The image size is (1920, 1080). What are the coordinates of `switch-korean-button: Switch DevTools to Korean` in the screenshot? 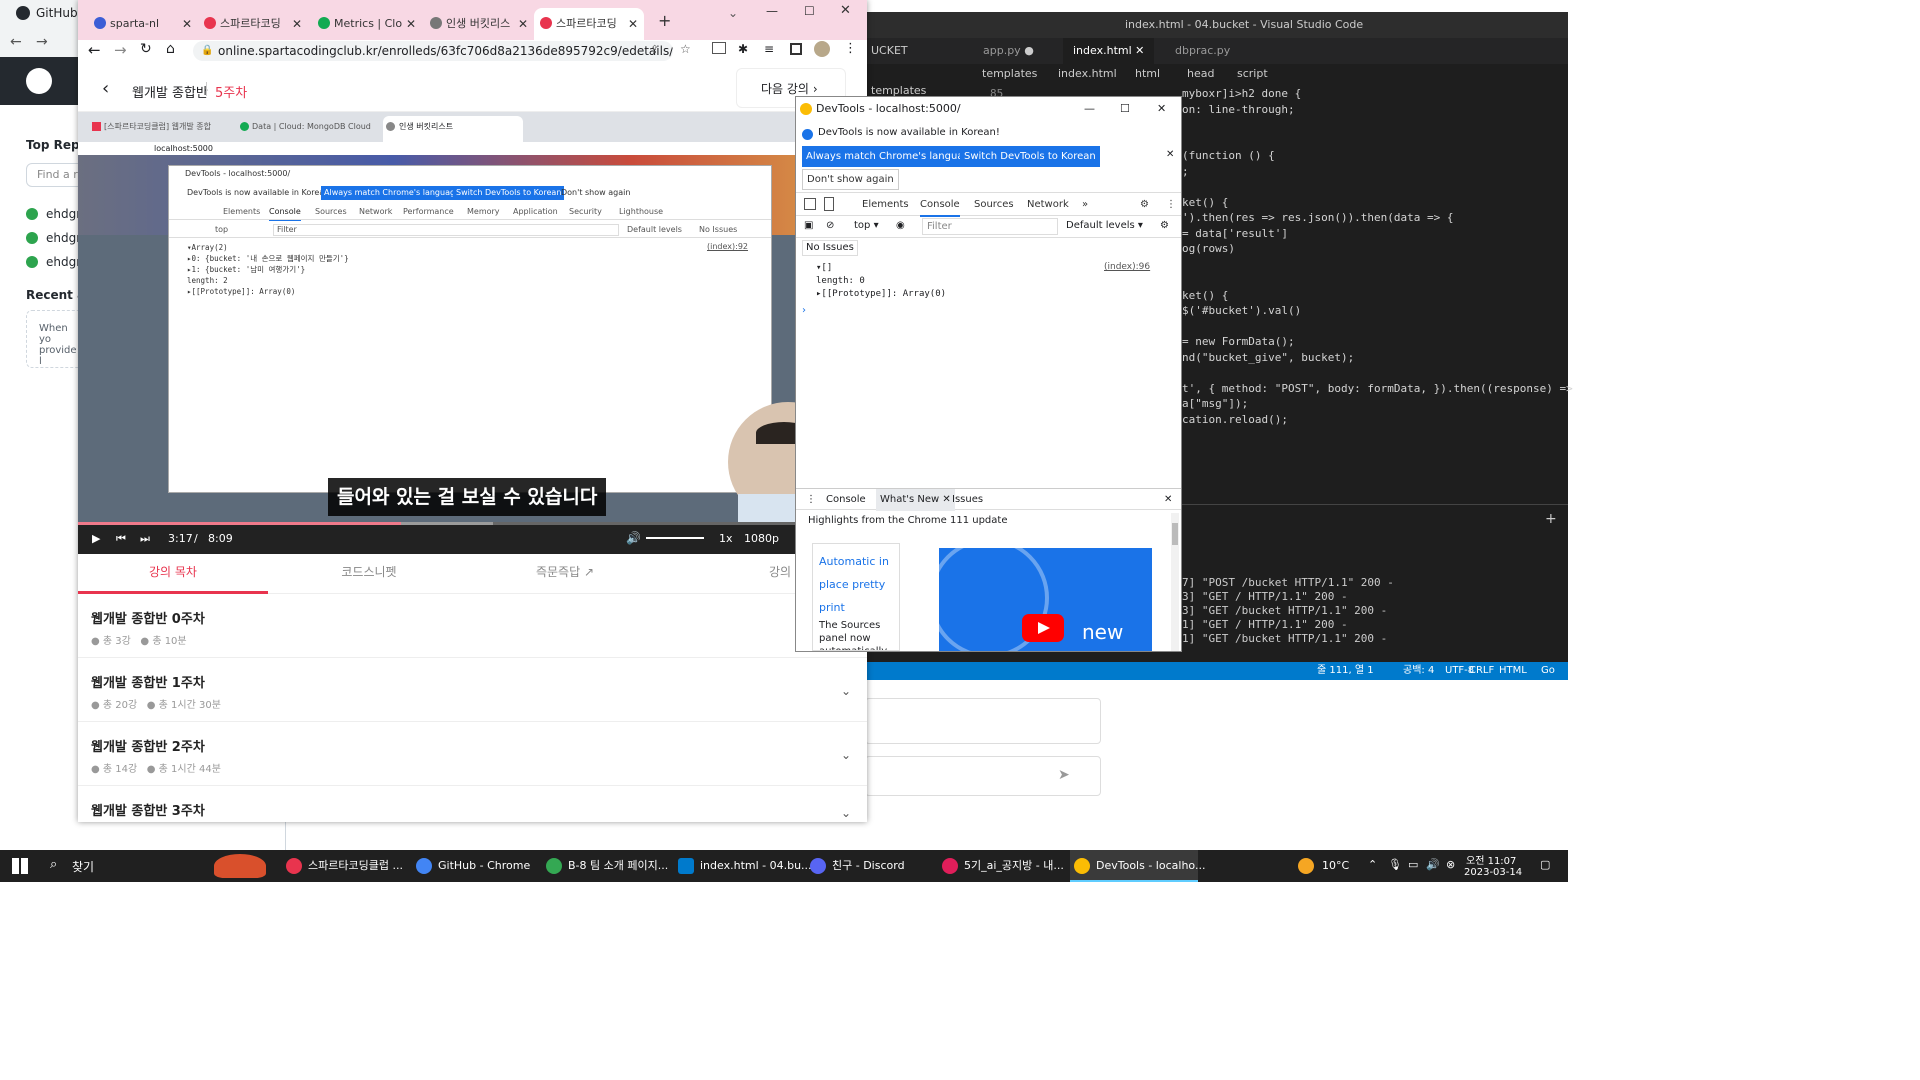 It's located at (1030, 156).